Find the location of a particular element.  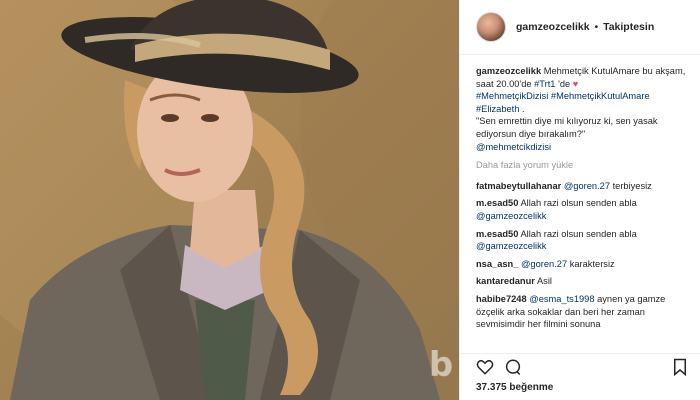

comment-mention: @esma_ts1998 is located at coordinates (561, 299).